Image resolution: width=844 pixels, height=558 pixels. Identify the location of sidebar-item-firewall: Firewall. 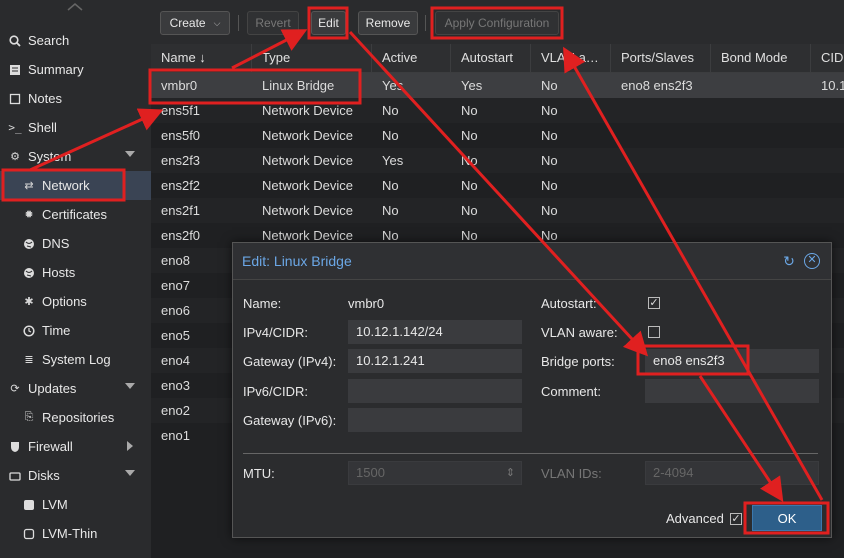
(75, 446).